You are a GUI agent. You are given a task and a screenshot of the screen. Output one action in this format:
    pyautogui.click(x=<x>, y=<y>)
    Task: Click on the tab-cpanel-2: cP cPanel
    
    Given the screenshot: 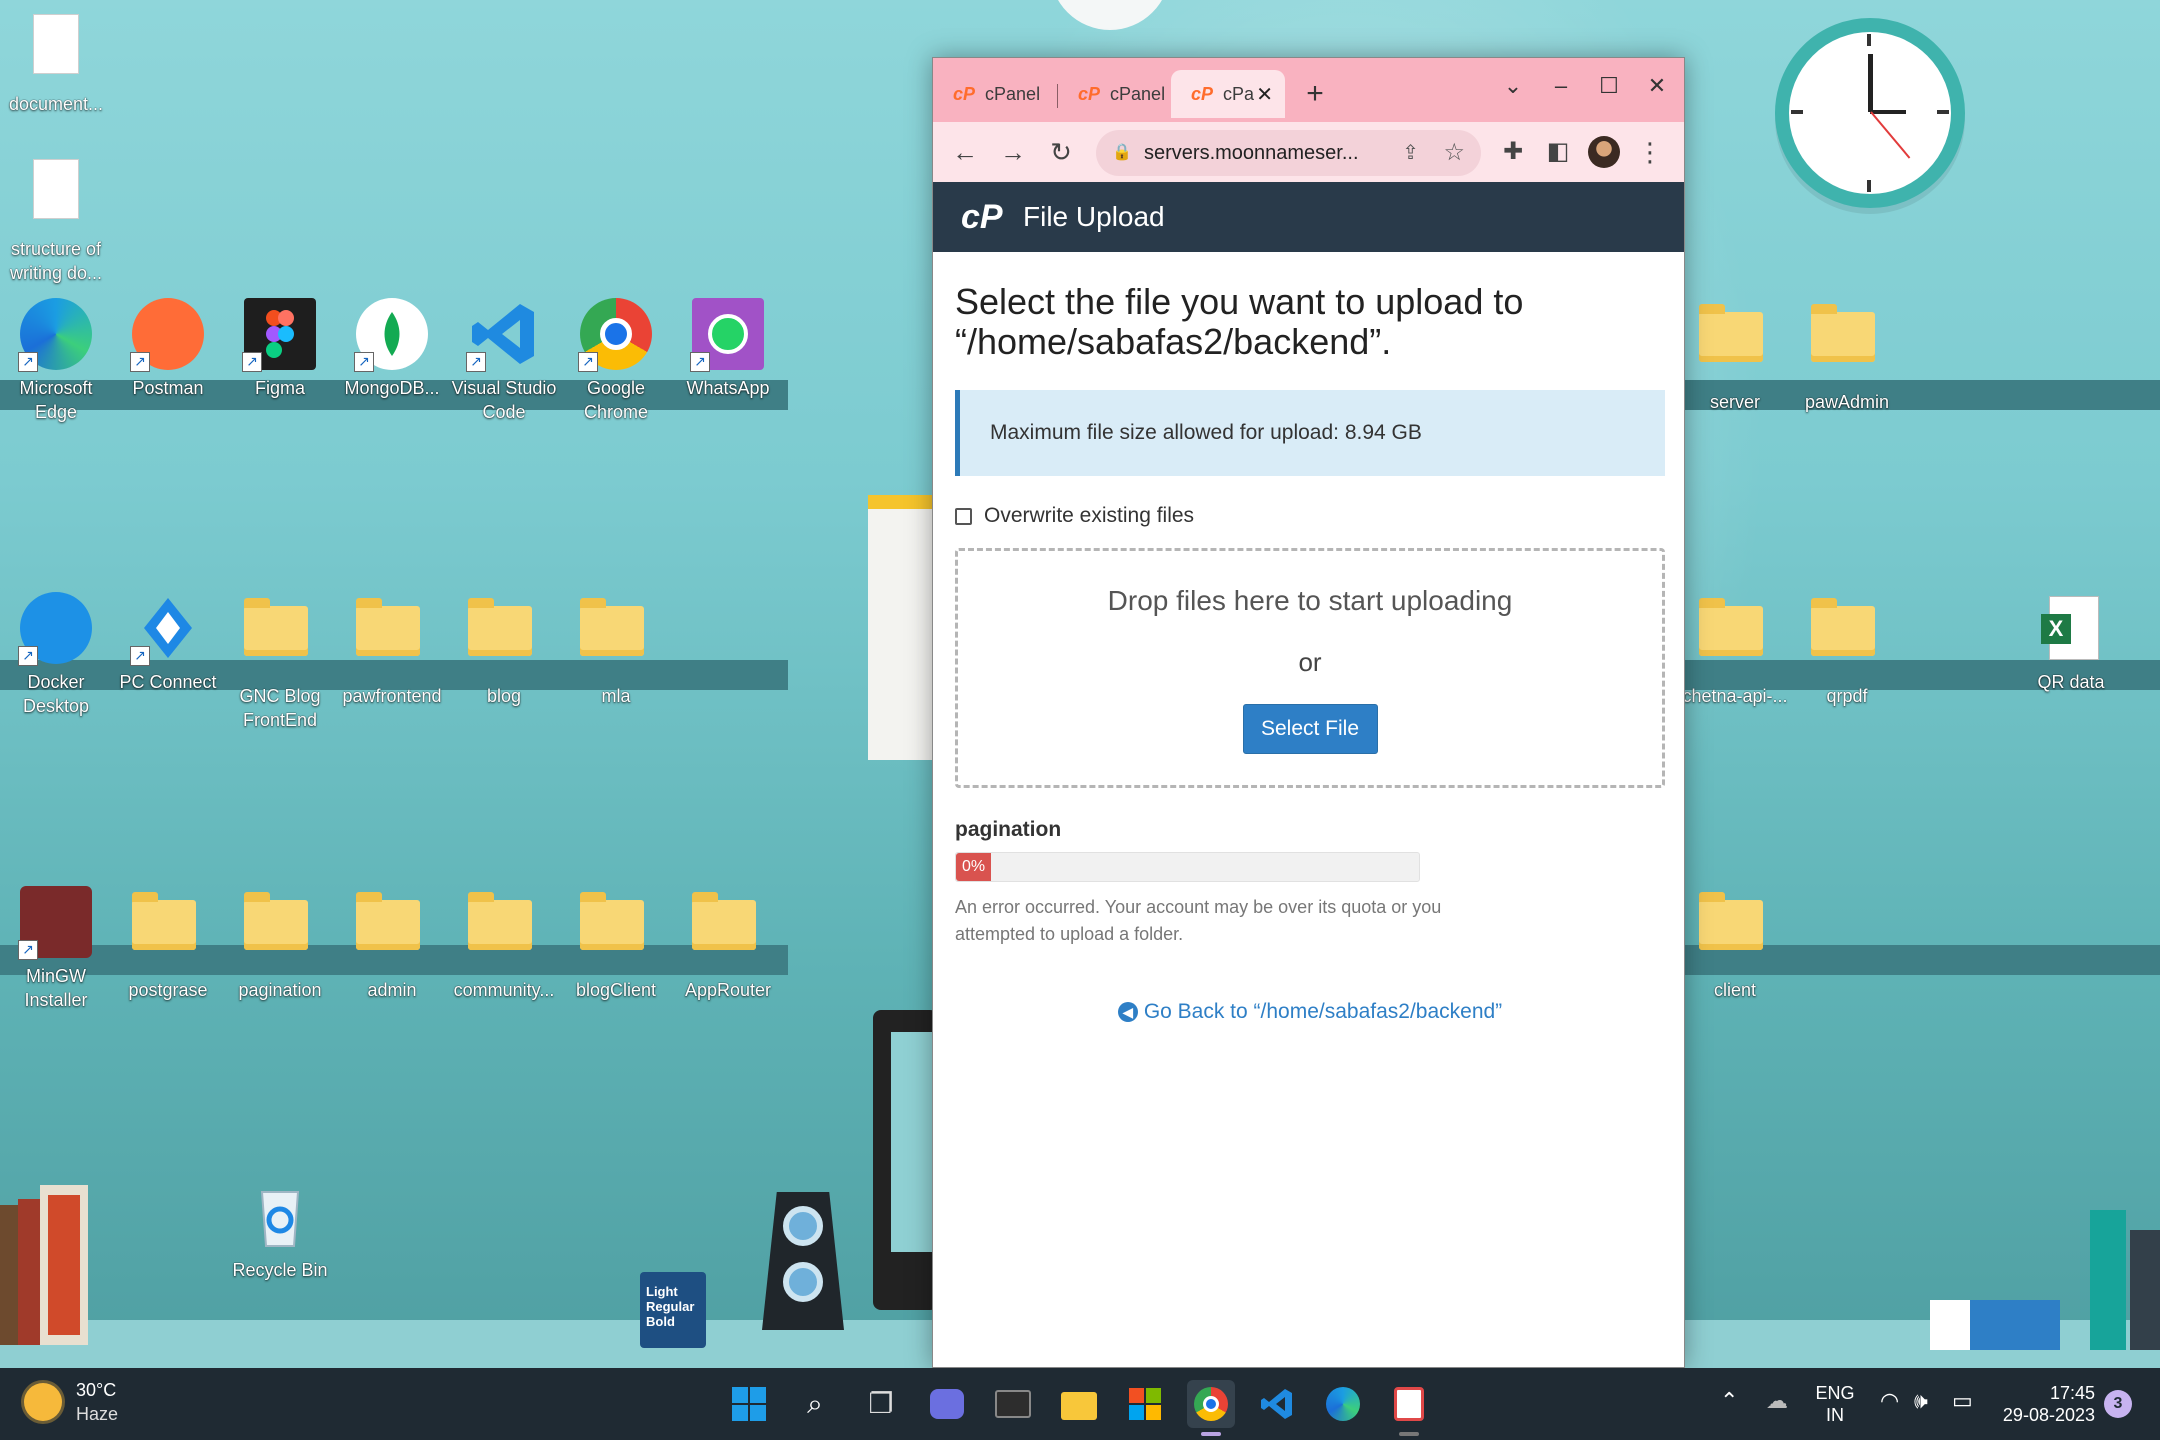 What is the action you would take?
    pyautogui.click(x=1120, y=94)
    